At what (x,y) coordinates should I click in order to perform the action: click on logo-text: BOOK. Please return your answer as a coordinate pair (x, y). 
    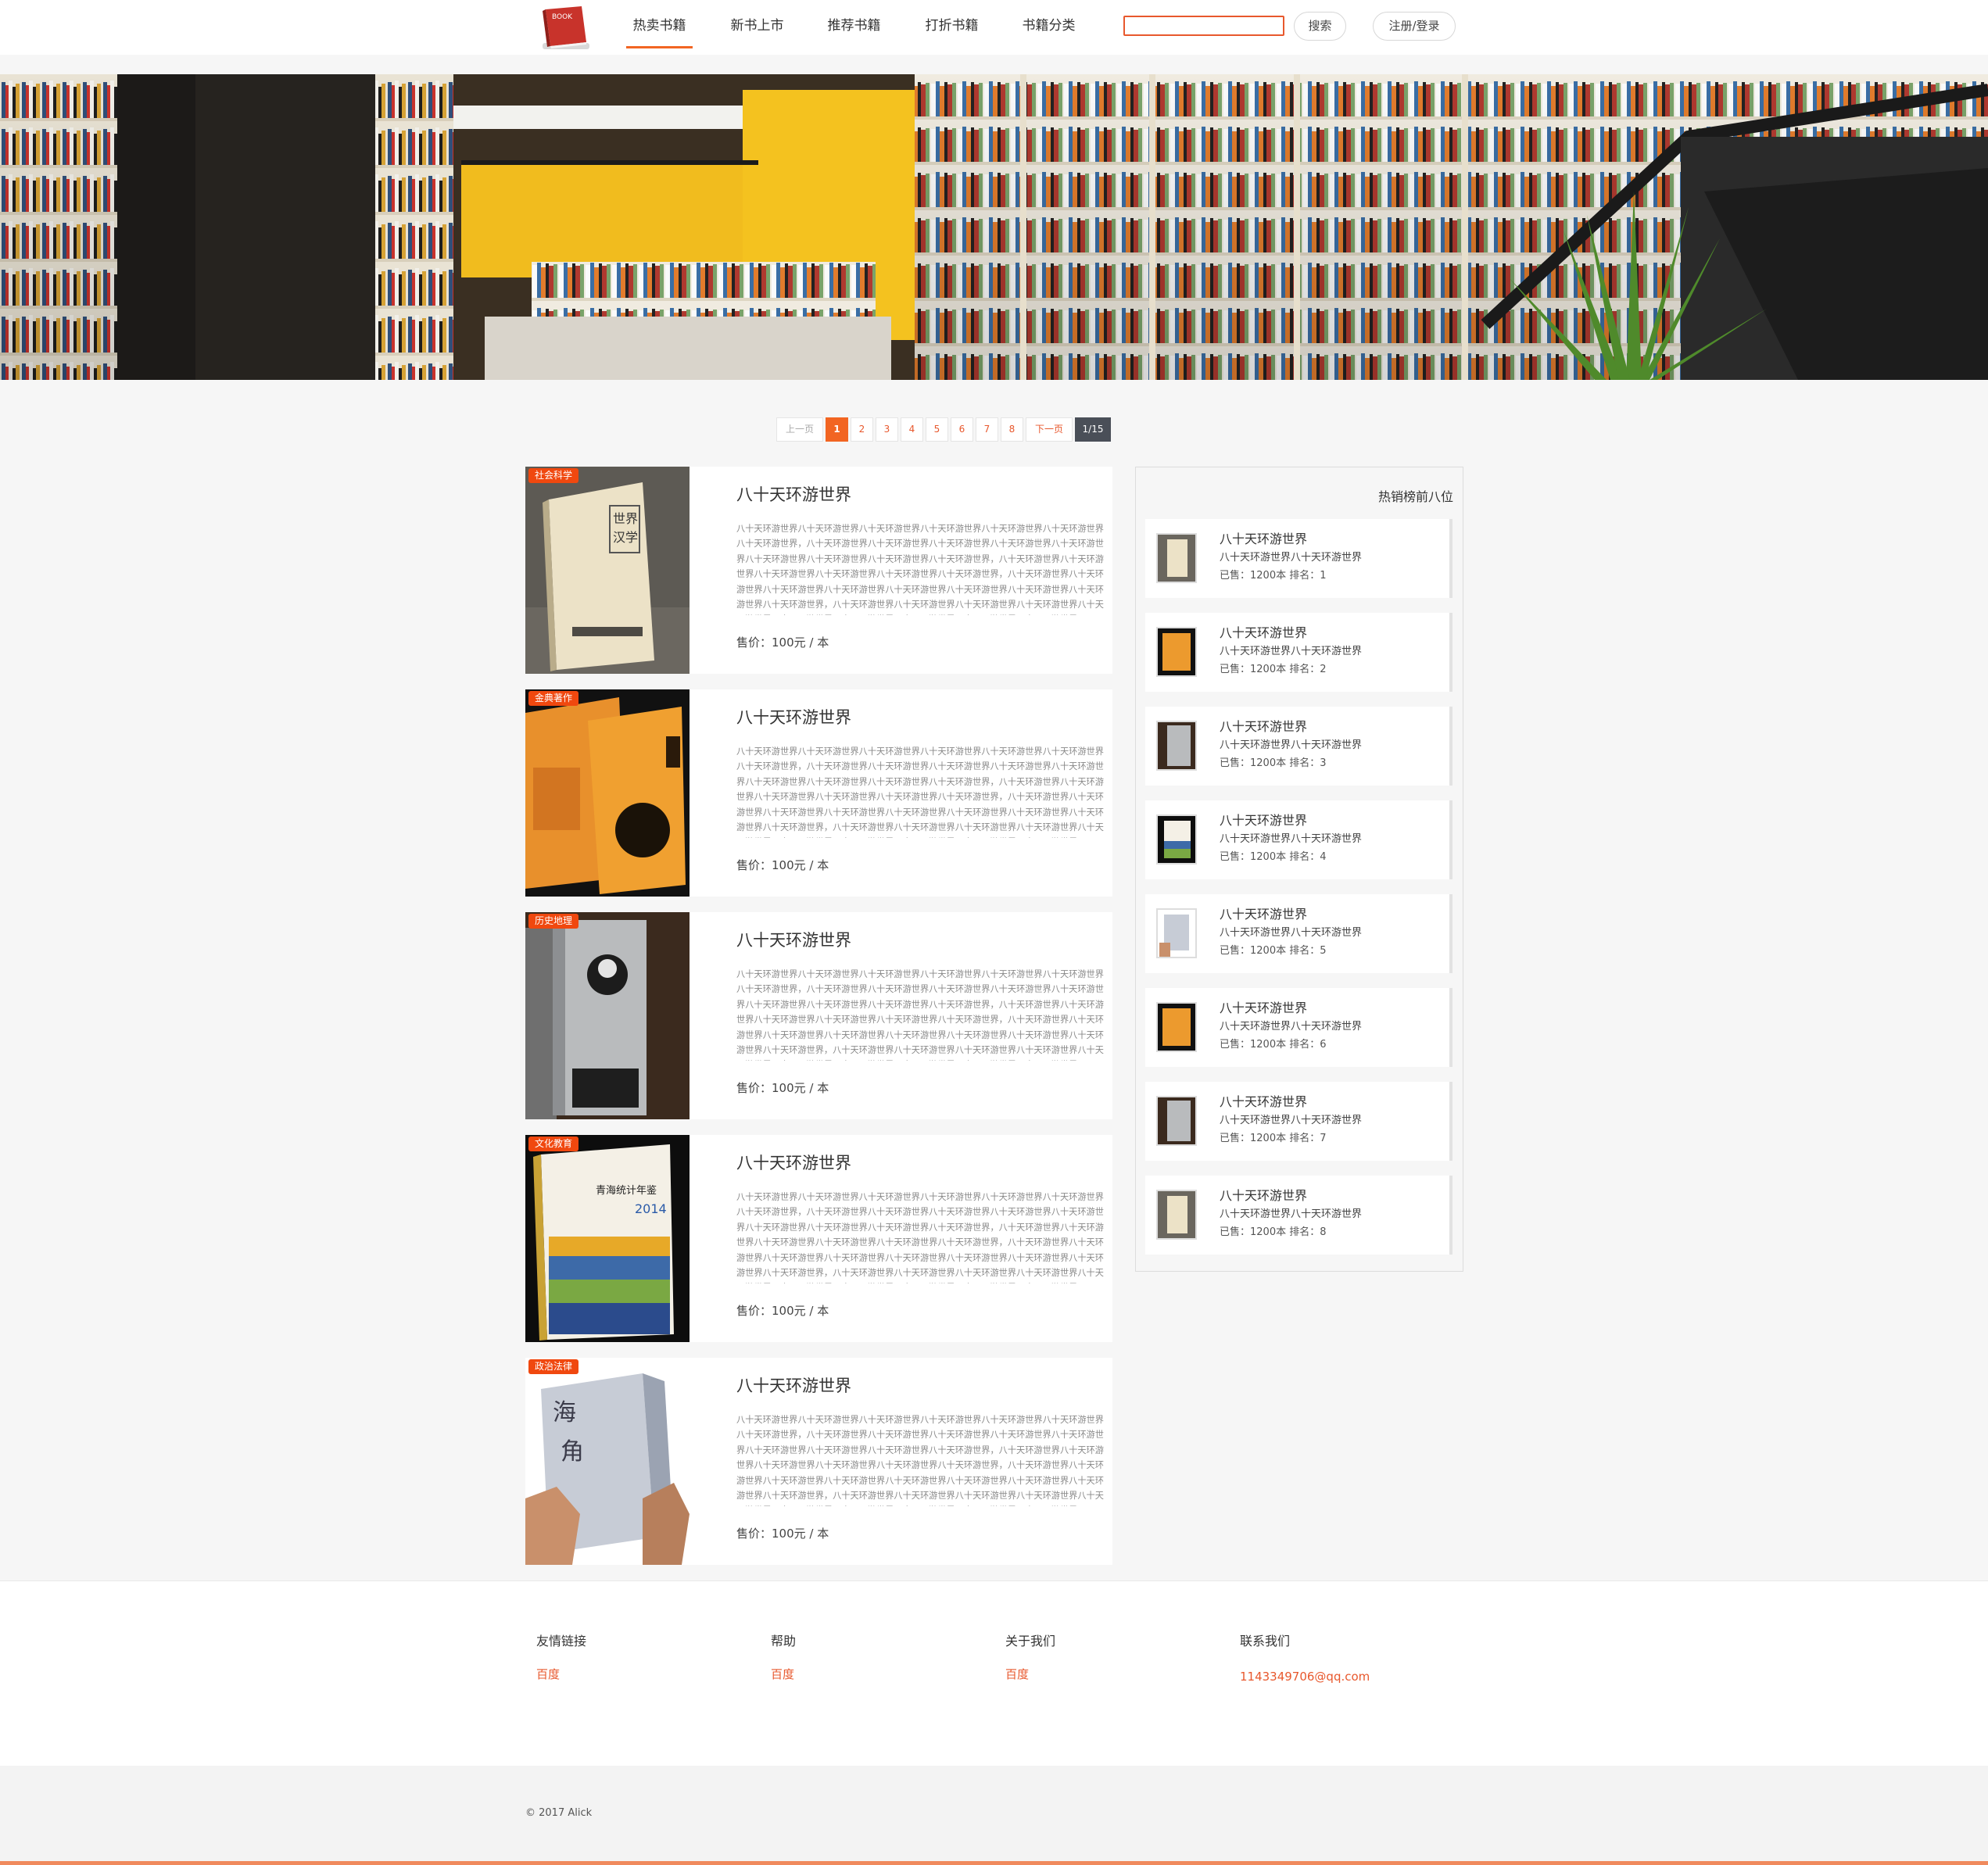
    Looking at the image, I should click on (562, 17).